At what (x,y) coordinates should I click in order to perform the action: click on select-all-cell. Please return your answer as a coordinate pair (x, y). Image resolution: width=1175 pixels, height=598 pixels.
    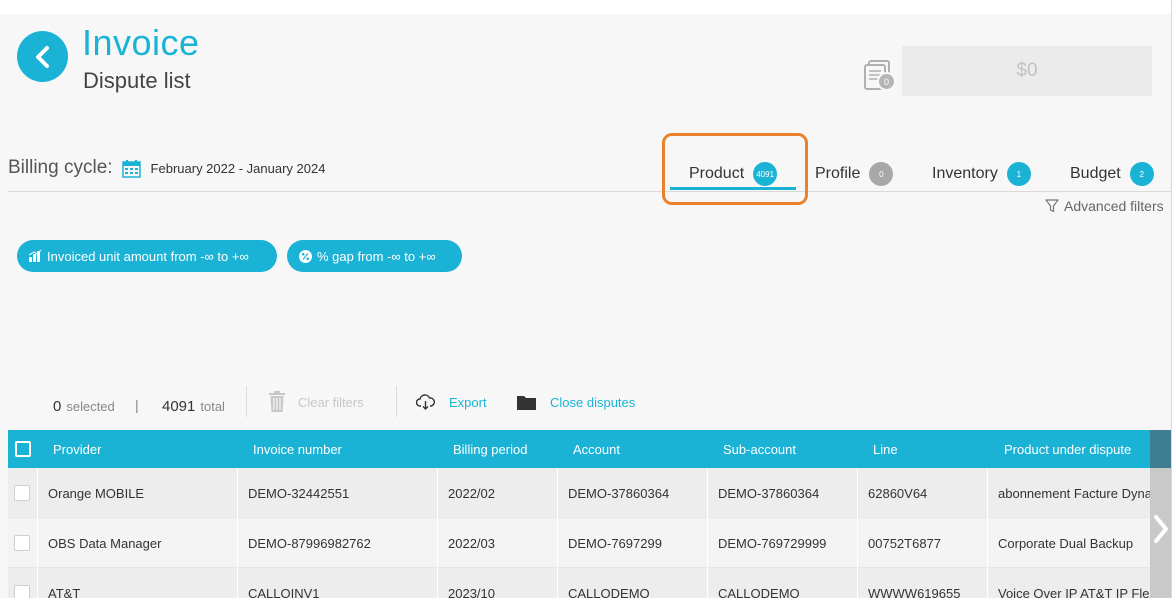
    Looking at the image, I should click on (23, 449).